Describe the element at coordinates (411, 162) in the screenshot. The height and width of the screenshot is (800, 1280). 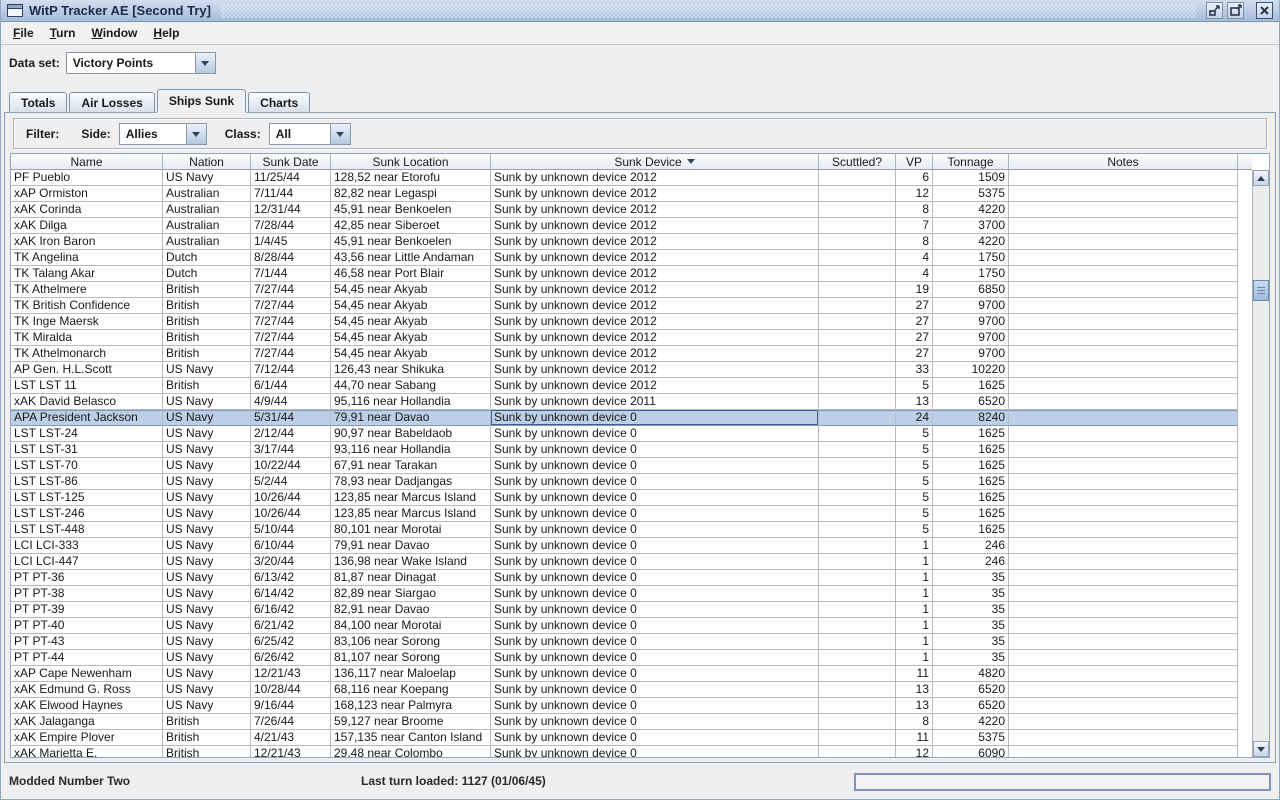
I see `column-header-sunk-location: Sunk Location` at that location.